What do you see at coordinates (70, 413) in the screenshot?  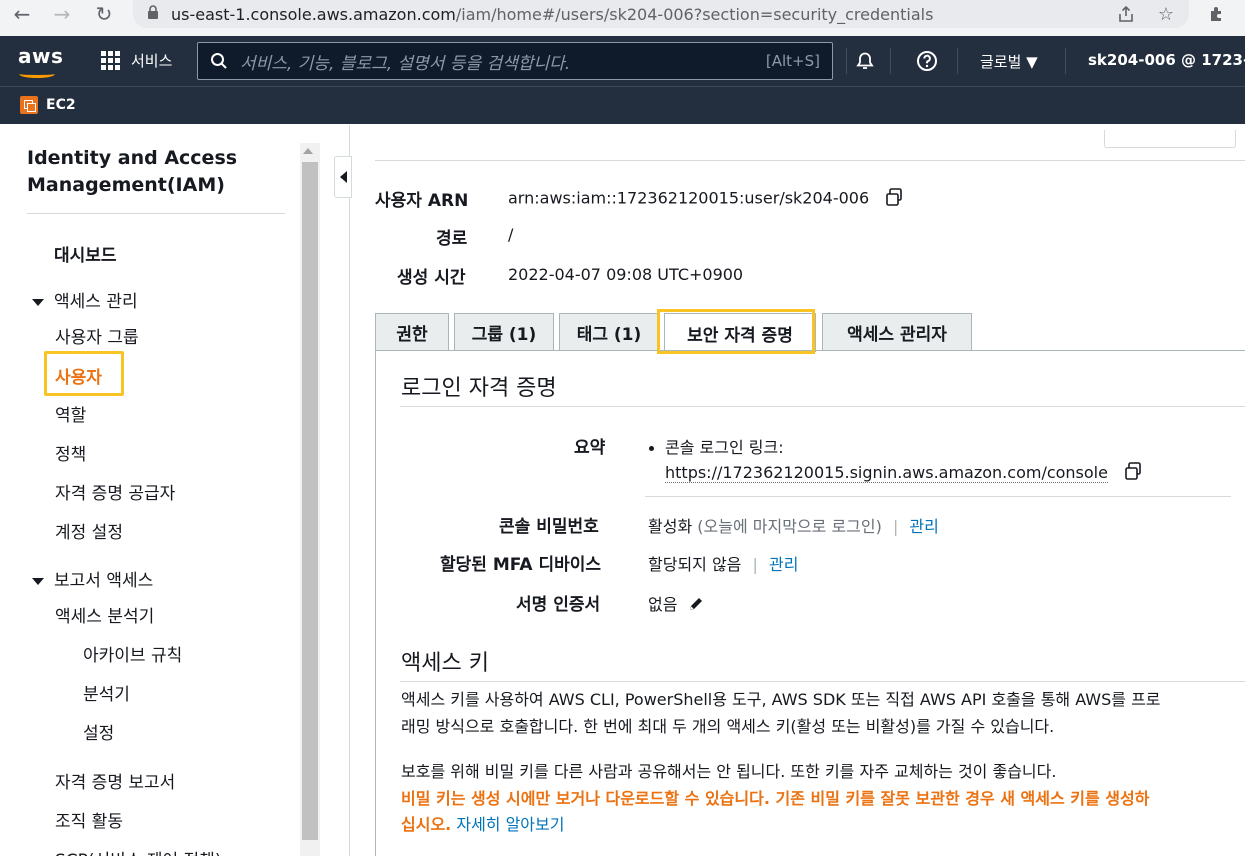 I see `sidebar-item-roles: 역할` at bounding box center [70, 413].